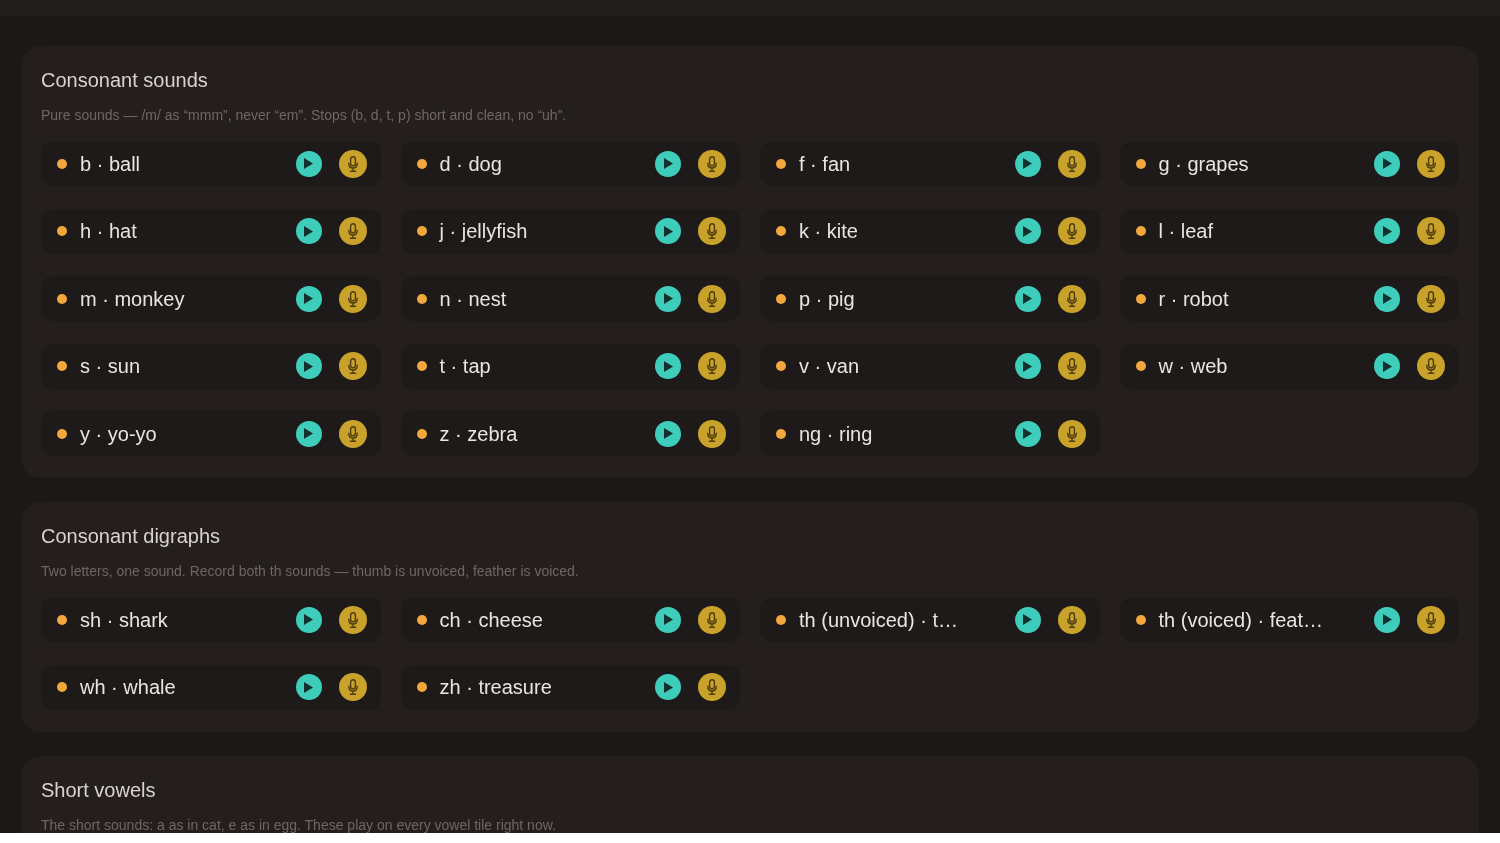  Describe the element at coordinates (473, 299) in the screenshot. I see `sound-label: n · nest` at that location.